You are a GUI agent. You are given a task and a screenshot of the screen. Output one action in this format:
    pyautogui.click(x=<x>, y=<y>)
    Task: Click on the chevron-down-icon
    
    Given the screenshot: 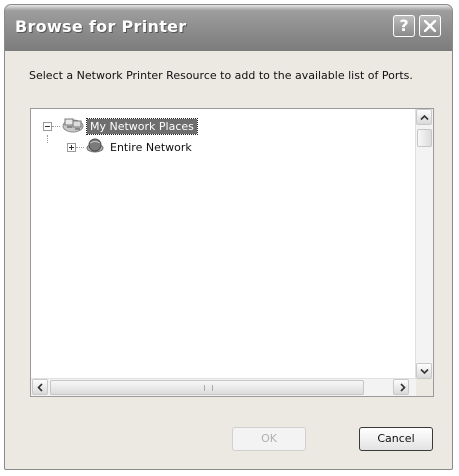 What is the action you would take?
    pyautogui.click(x=424, y=371)
    